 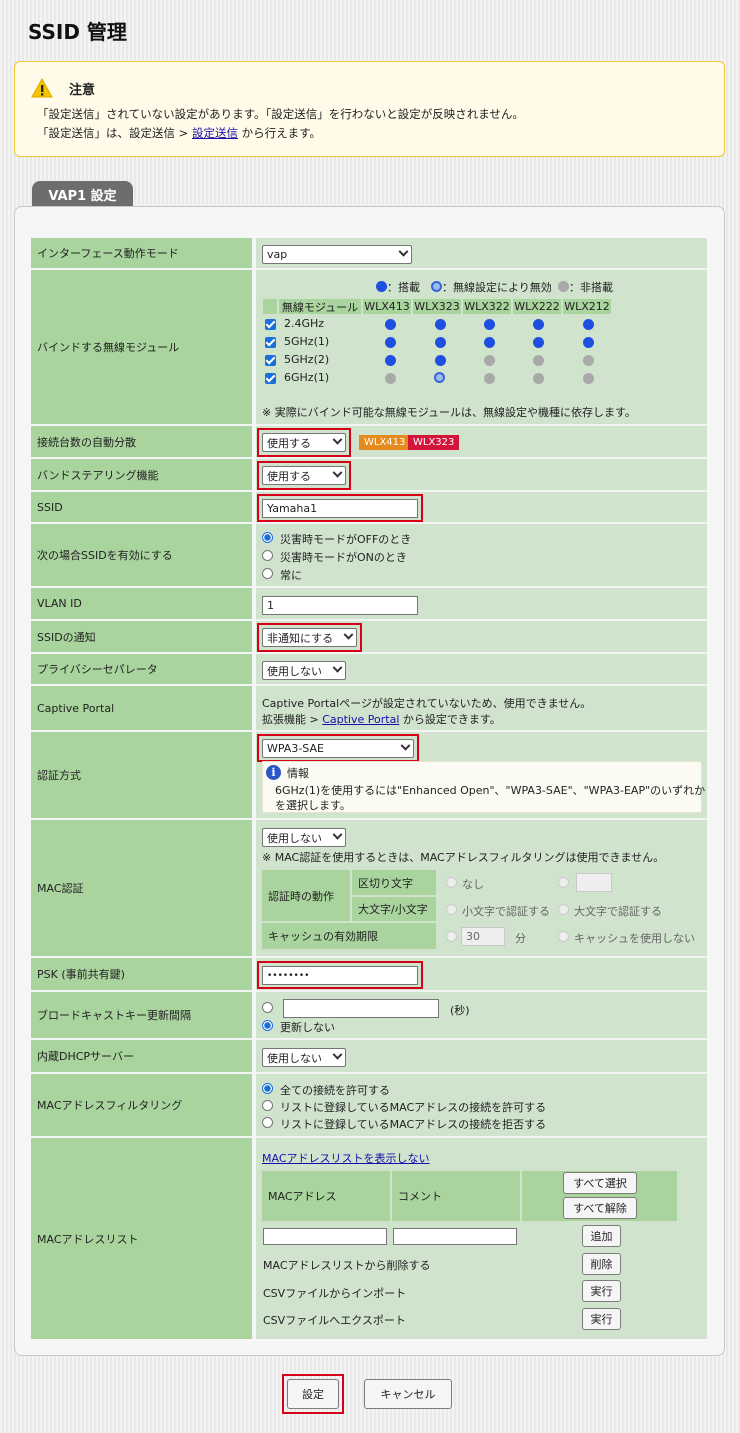 I want to click on band-2-4ghz-checkbox, so click(x=270, y=324).